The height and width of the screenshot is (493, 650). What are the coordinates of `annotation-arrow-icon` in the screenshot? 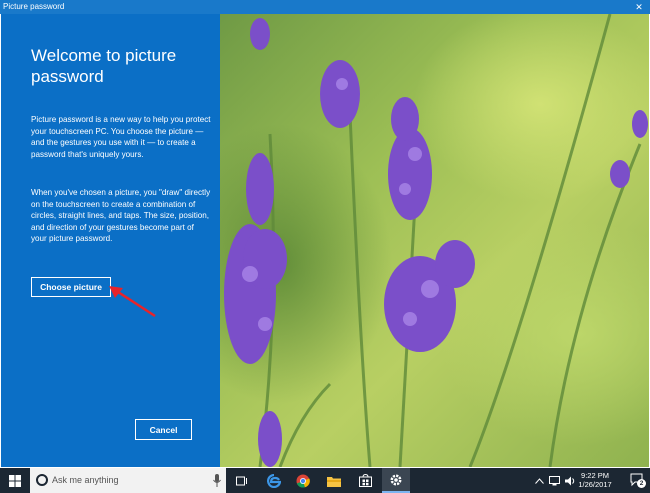 It's located at (132, 302).